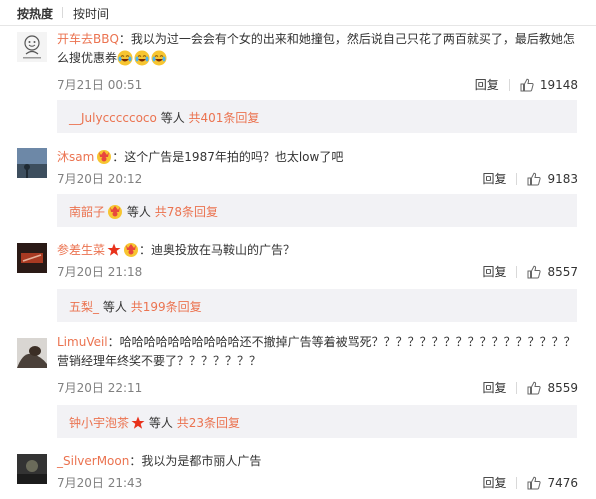 This screenshot has height=499, width=596. I want to click on like-count: 7476, so click(562, 482).